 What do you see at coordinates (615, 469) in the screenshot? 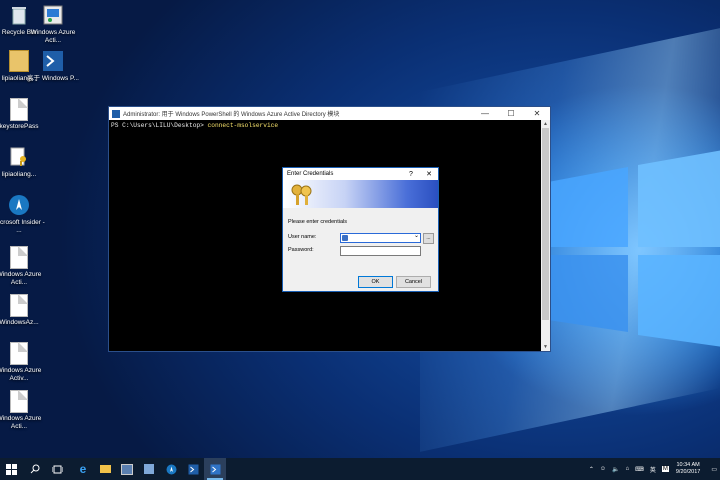
I see `volume-icon: 🔈` at bounding box center [615, 469].